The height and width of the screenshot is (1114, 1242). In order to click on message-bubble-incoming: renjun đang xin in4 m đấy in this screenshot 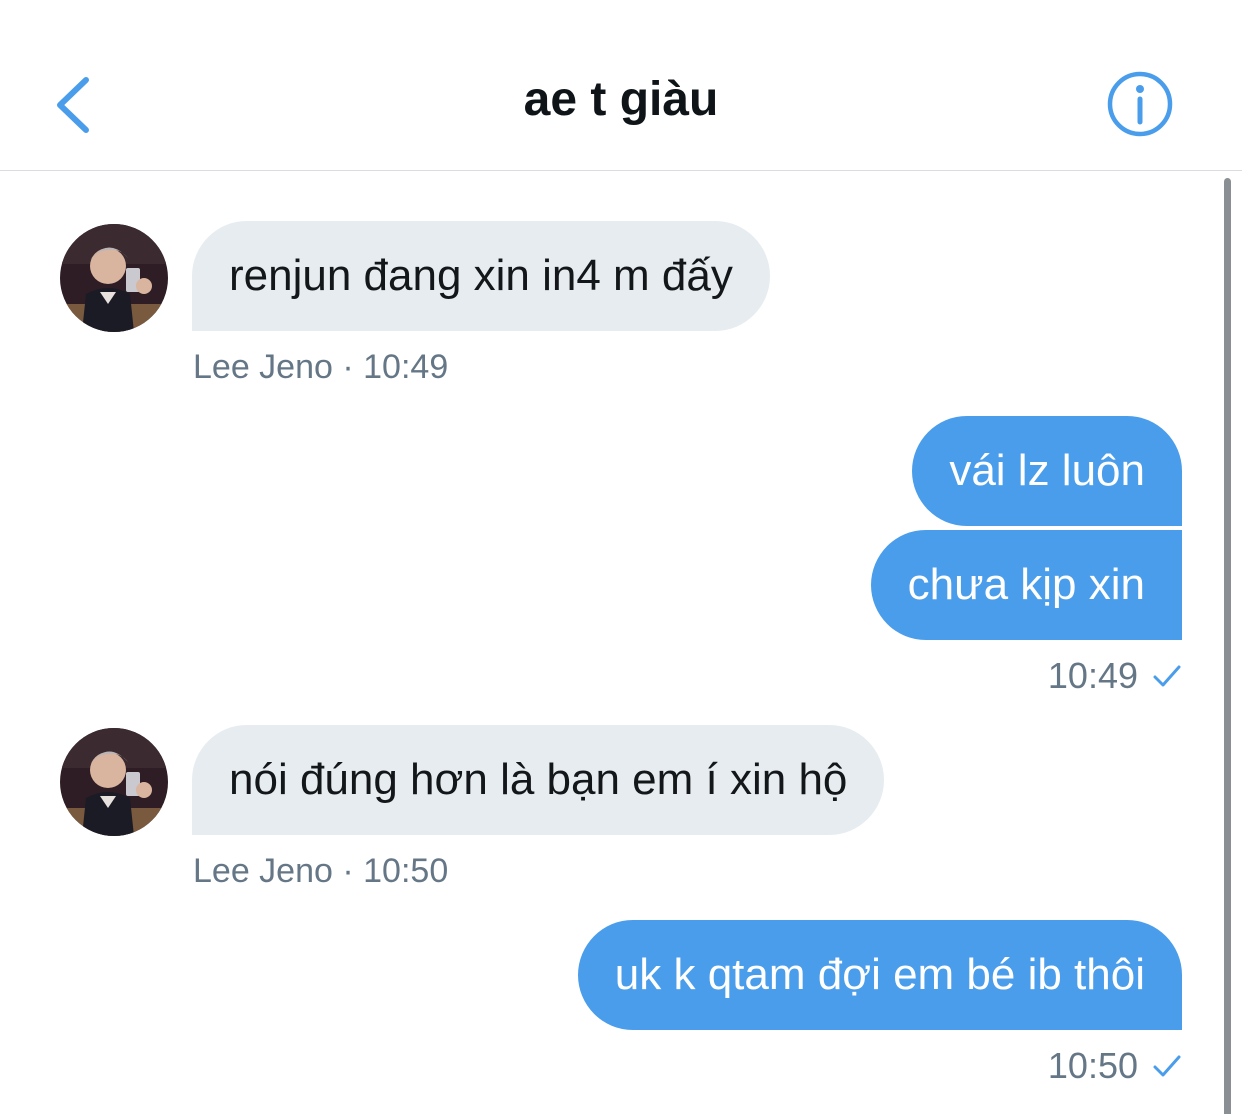, I will do `click(481, 276)`.